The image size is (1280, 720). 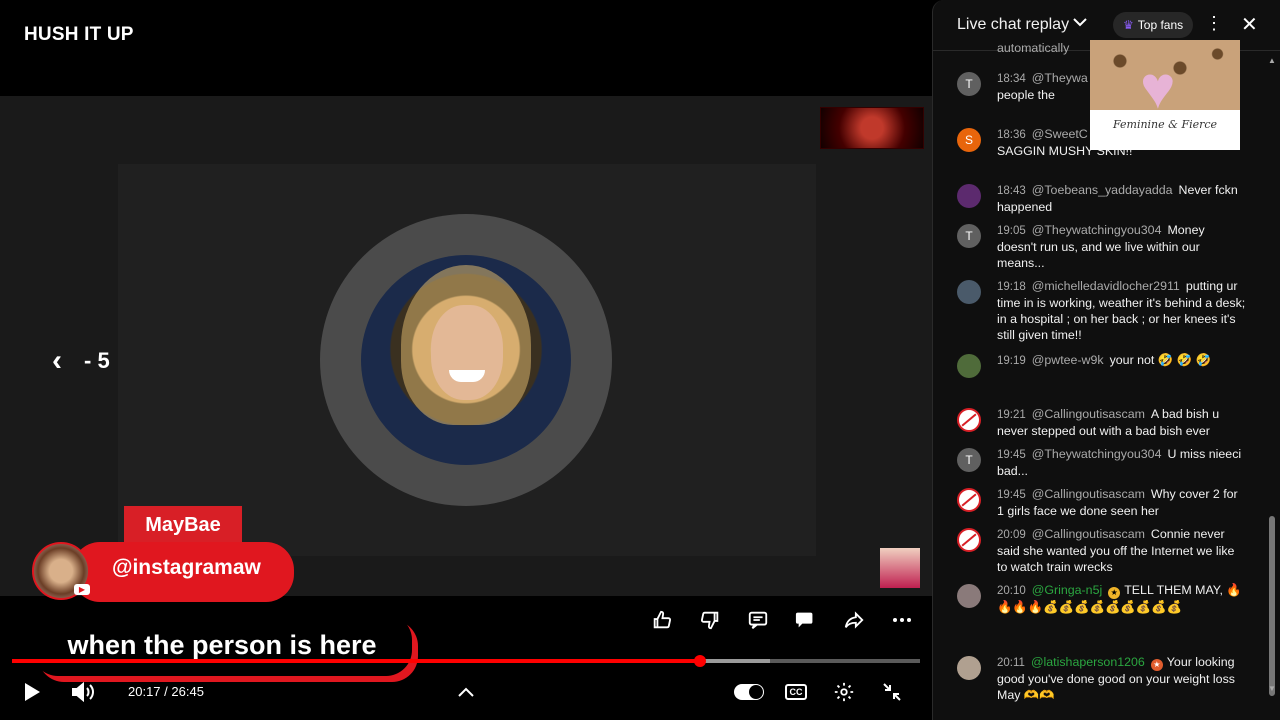 What do you see at coordinates (1272, 60) in the screenshot?
I see `scroll-up-icon: ▲` at bounding box center [1272, 60].